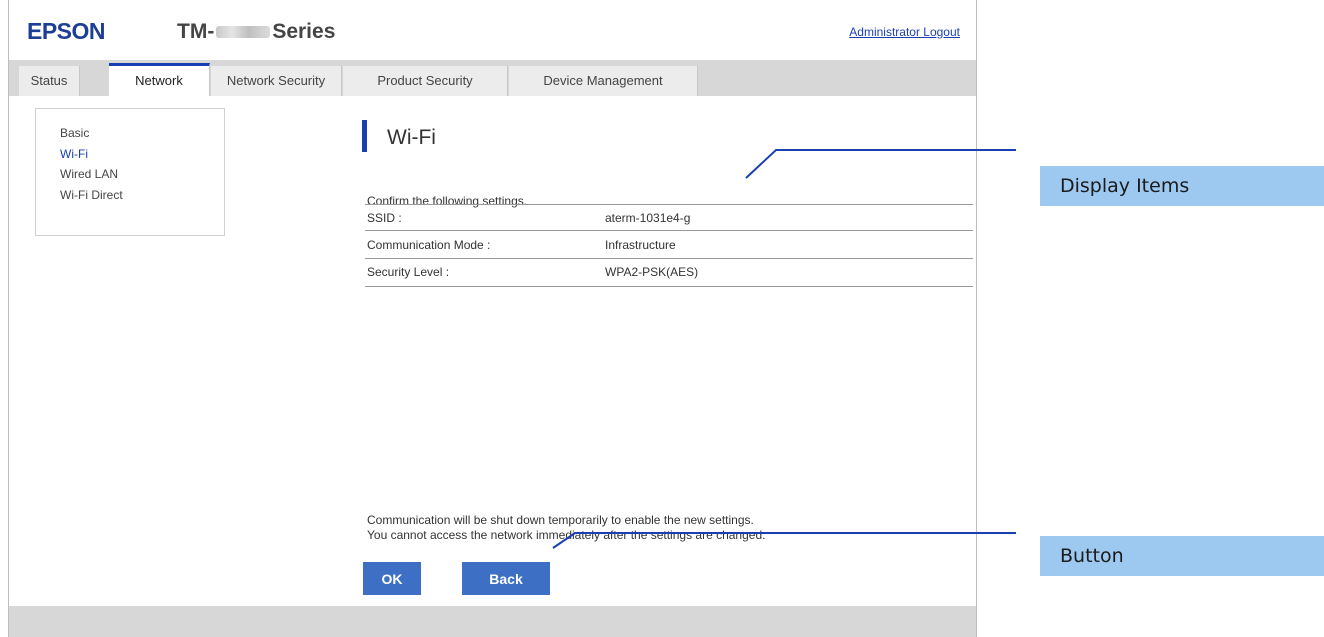 Image resolution: width=1324 pixels, height=637 pixels. Describe the element at coordinates (1092, 556) in the screenshot. I see `button-callout-label: Button` at that location.